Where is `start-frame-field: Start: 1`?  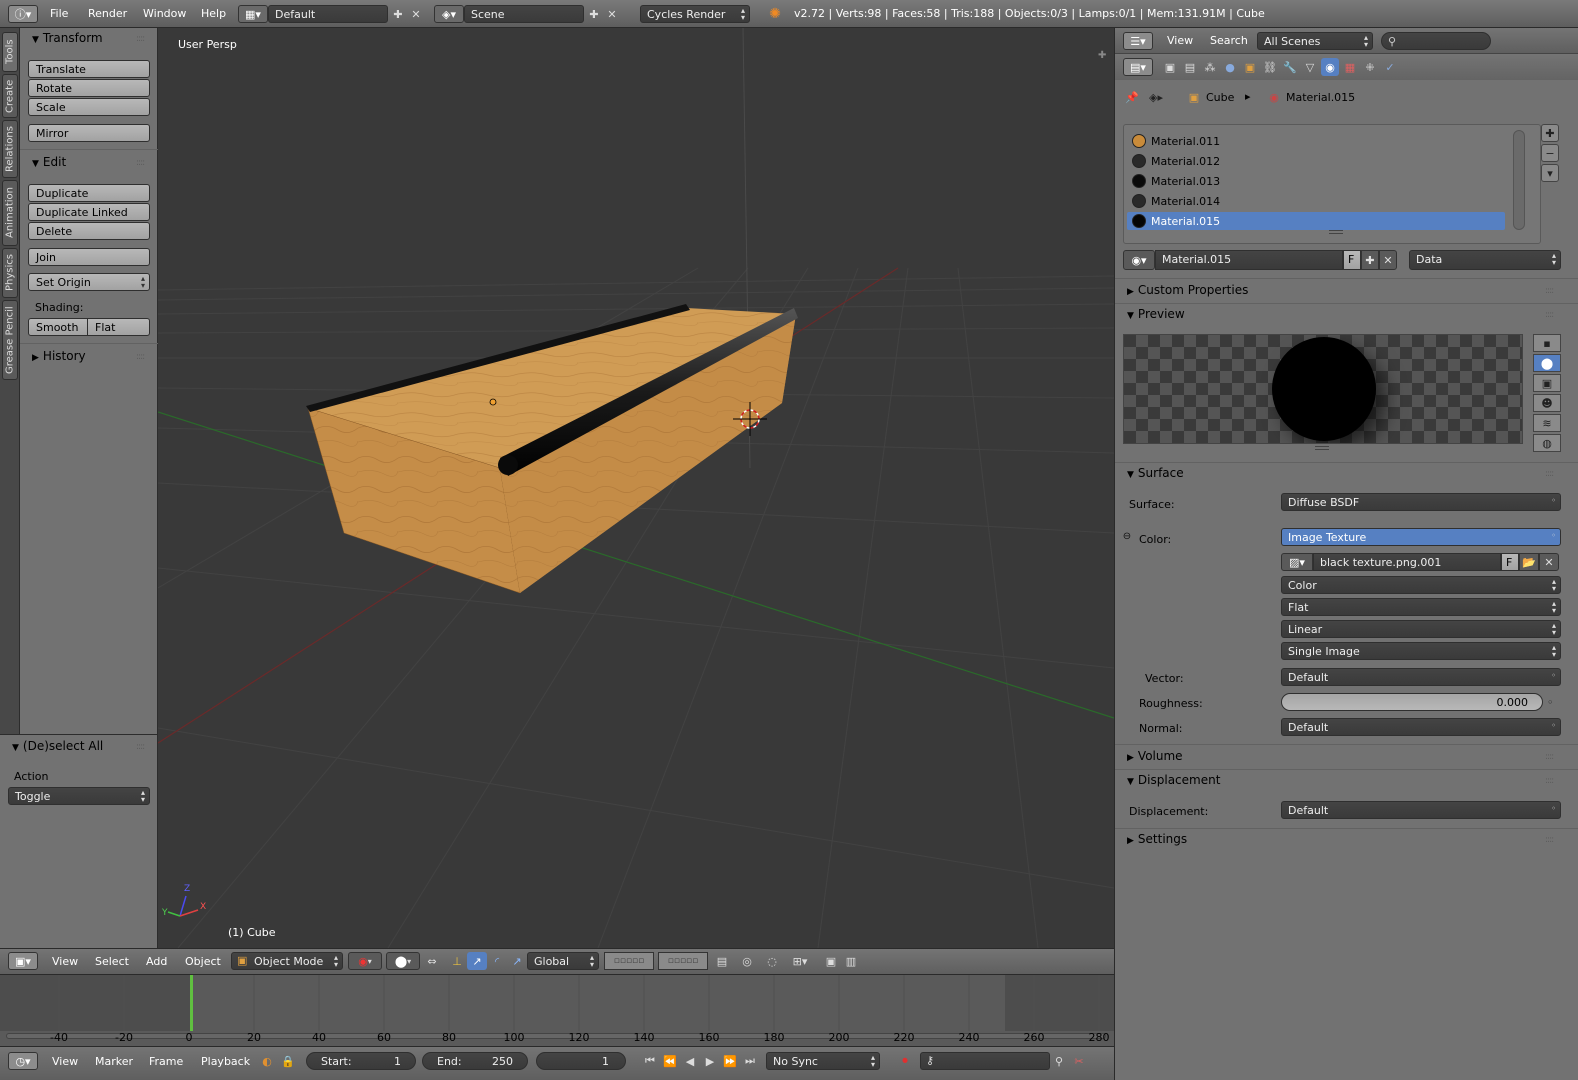
start-frame-field: Start: 1 is located at coordinates (361, 1061).